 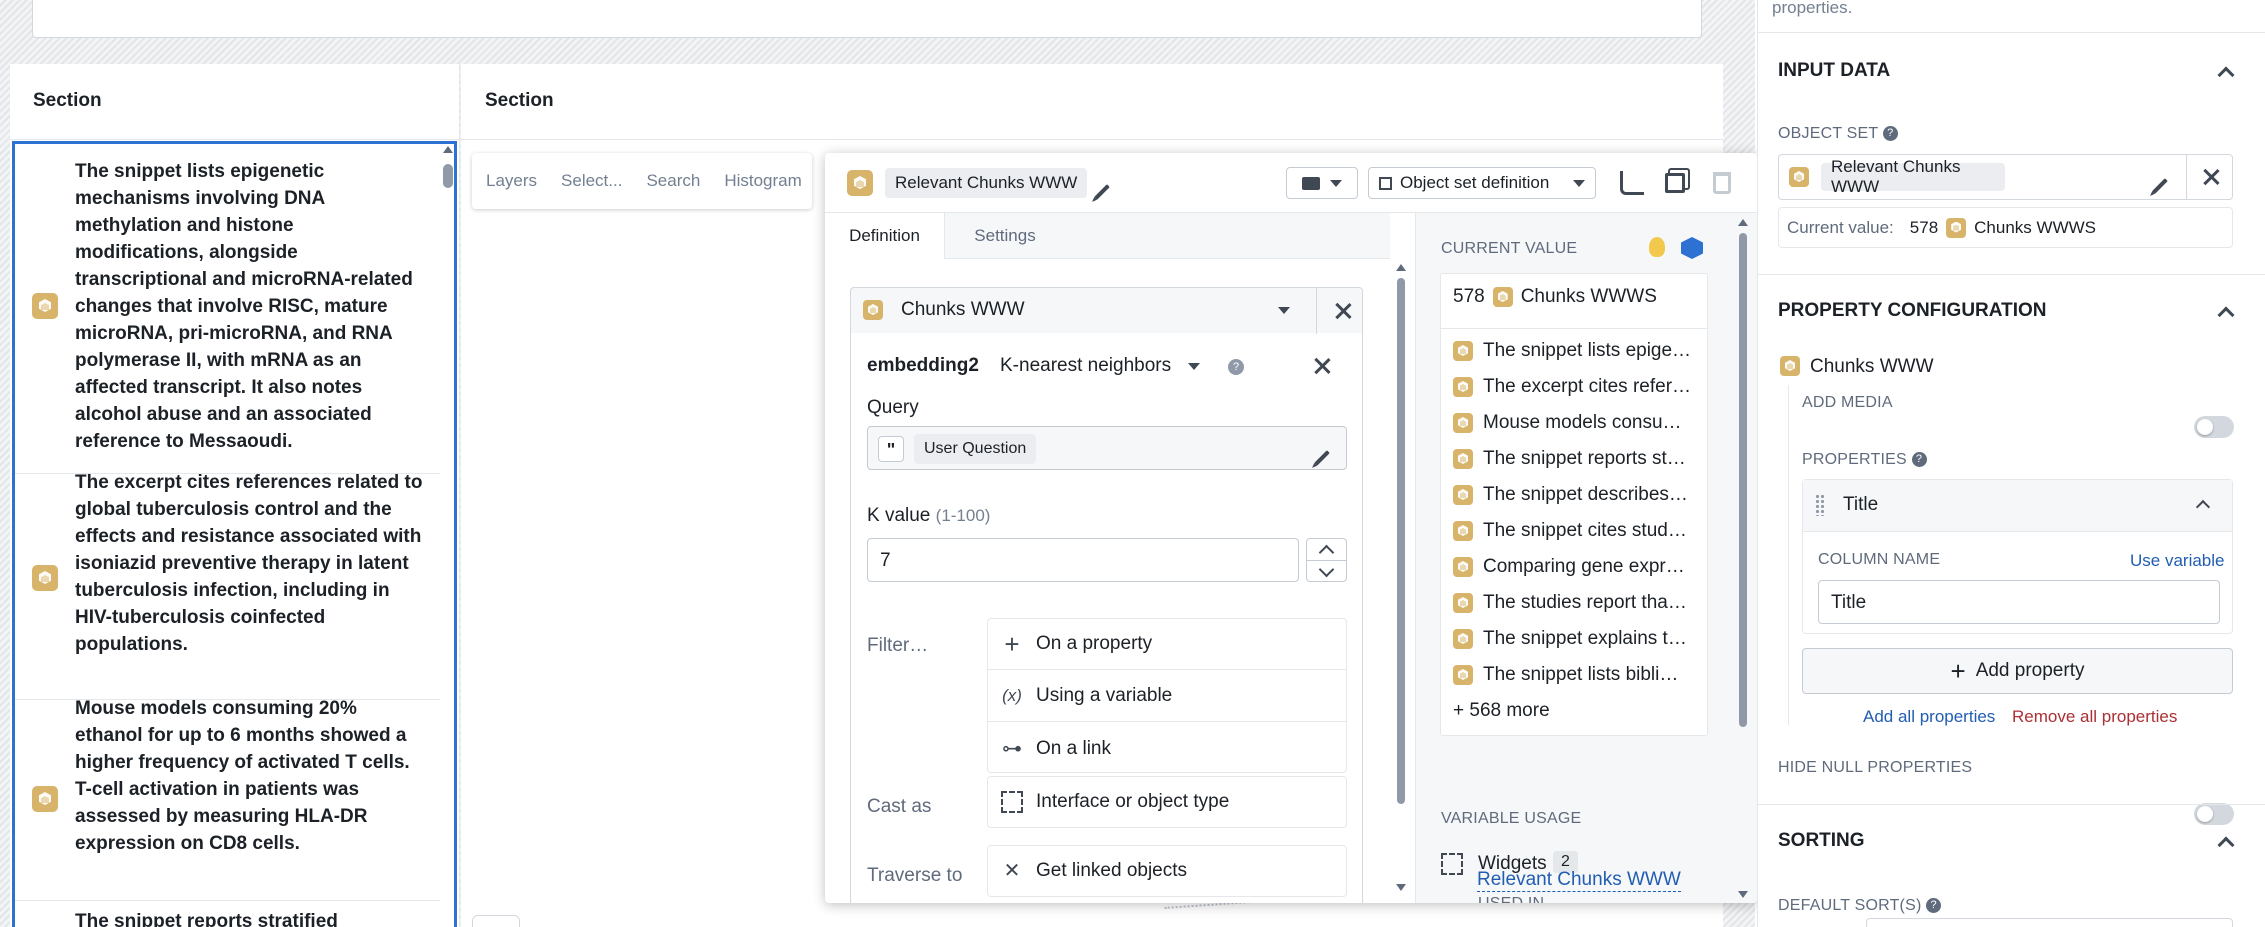 What do you see at coordinates (1167, 871) in the screenshot?
I see `traverse-option: ✕ Get linked objects` at bounding box center [1167, 871].